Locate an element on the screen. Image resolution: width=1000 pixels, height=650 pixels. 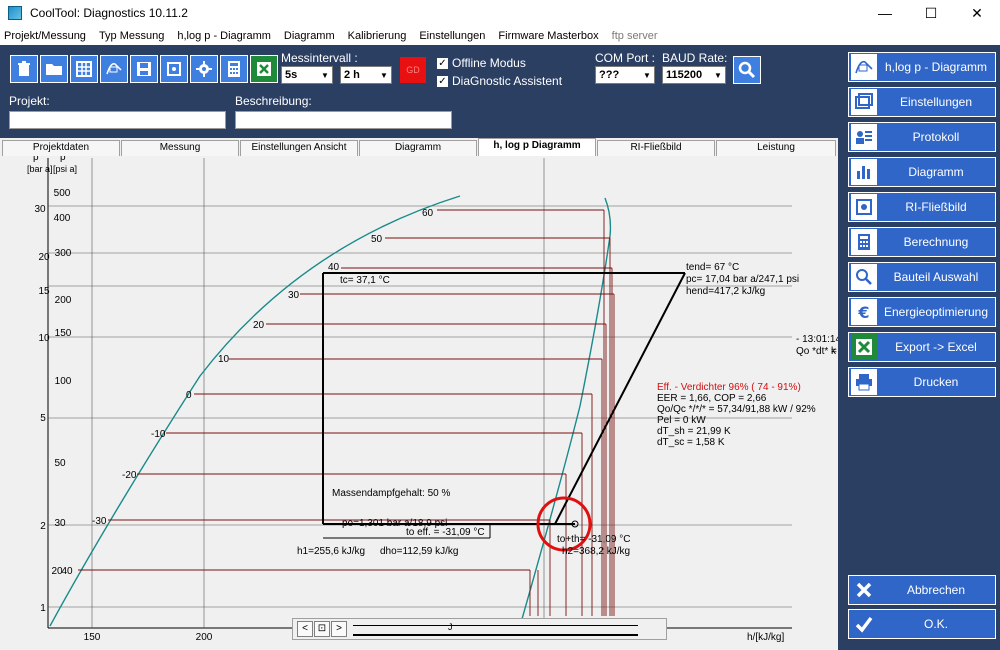
menu-diagramm: Diagramm is located at coordinates (309, 36).